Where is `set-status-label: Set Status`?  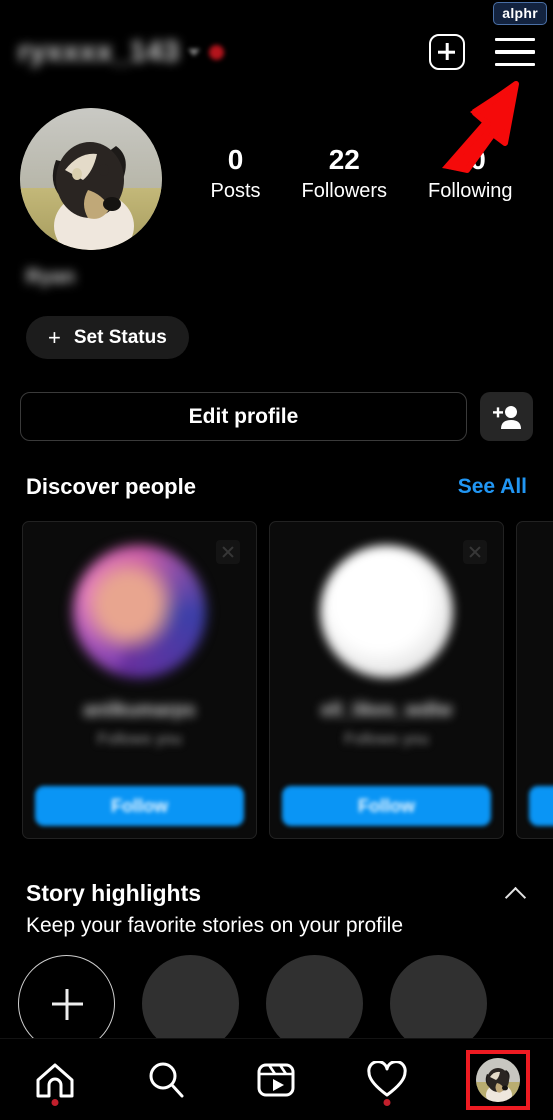
set-status-label: Set Status is located at coordinates (120, 337).